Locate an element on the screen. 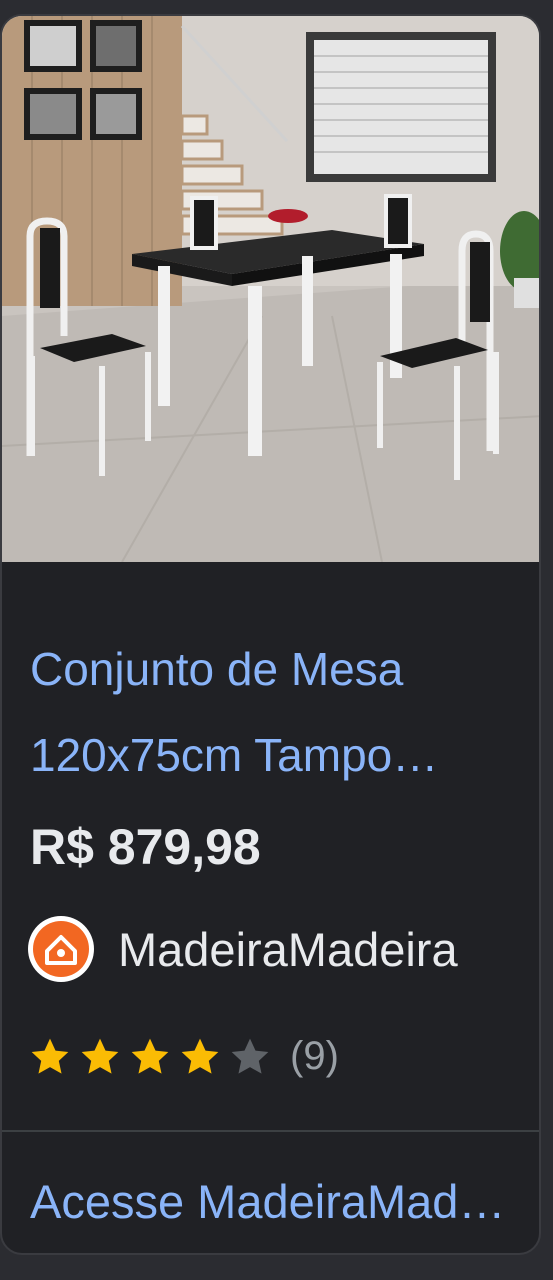  store-name: MadeiraMadeira is located at coordinates (308, 949).